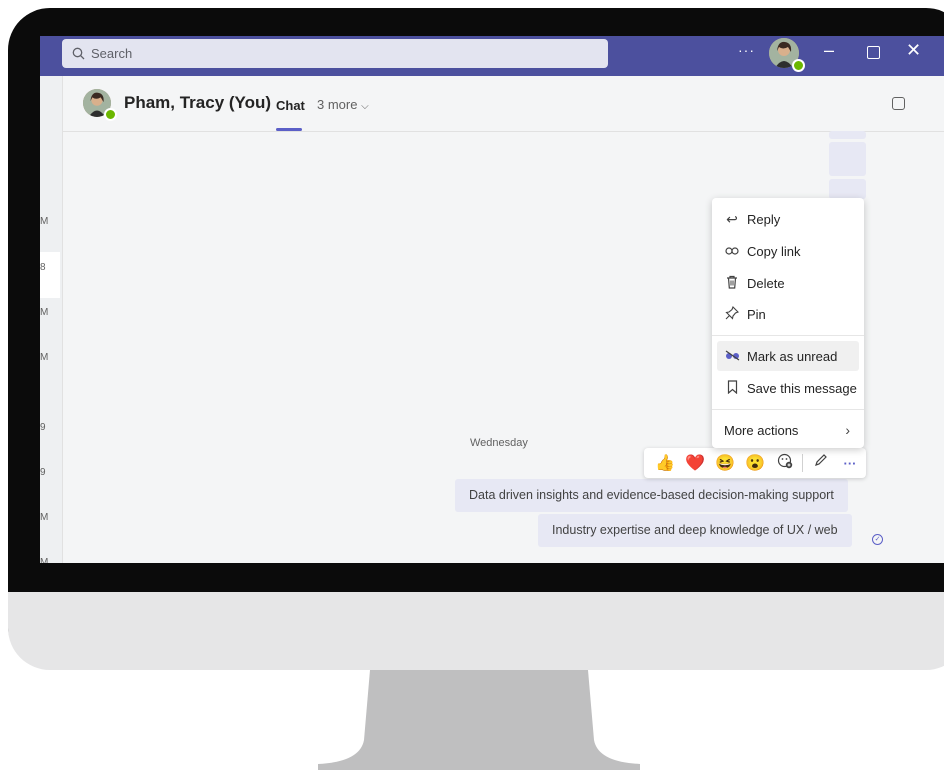  I want to click on search-placeholder: Search, so click(112, 53).